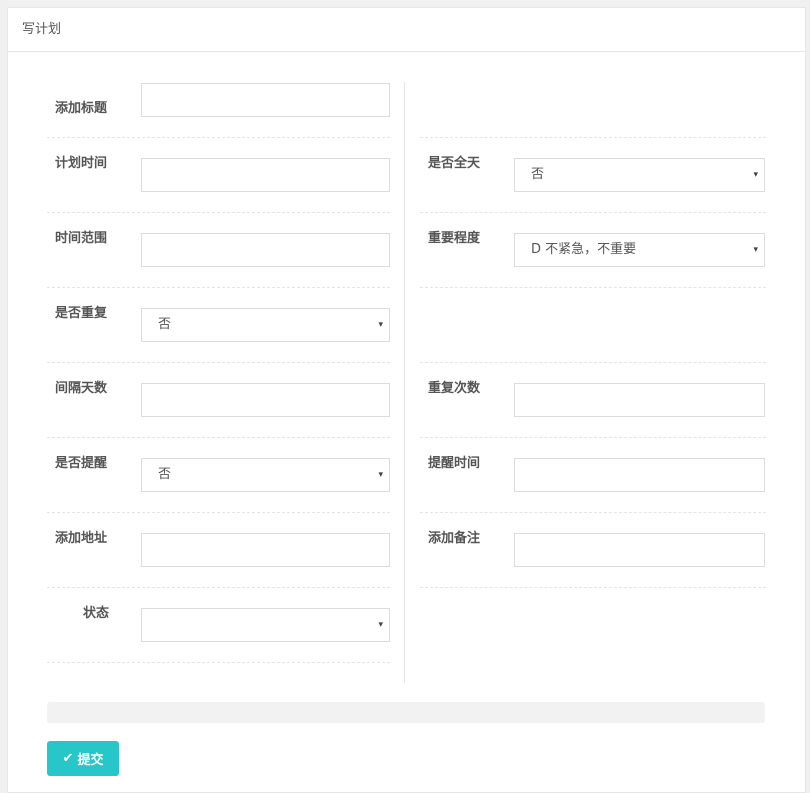 This screenshot has height=793, width=810. What do you see at coordinates (265, 475) in the screenshot?
I see `remind-select: 否 ▾` at bounding box center [265, 475].